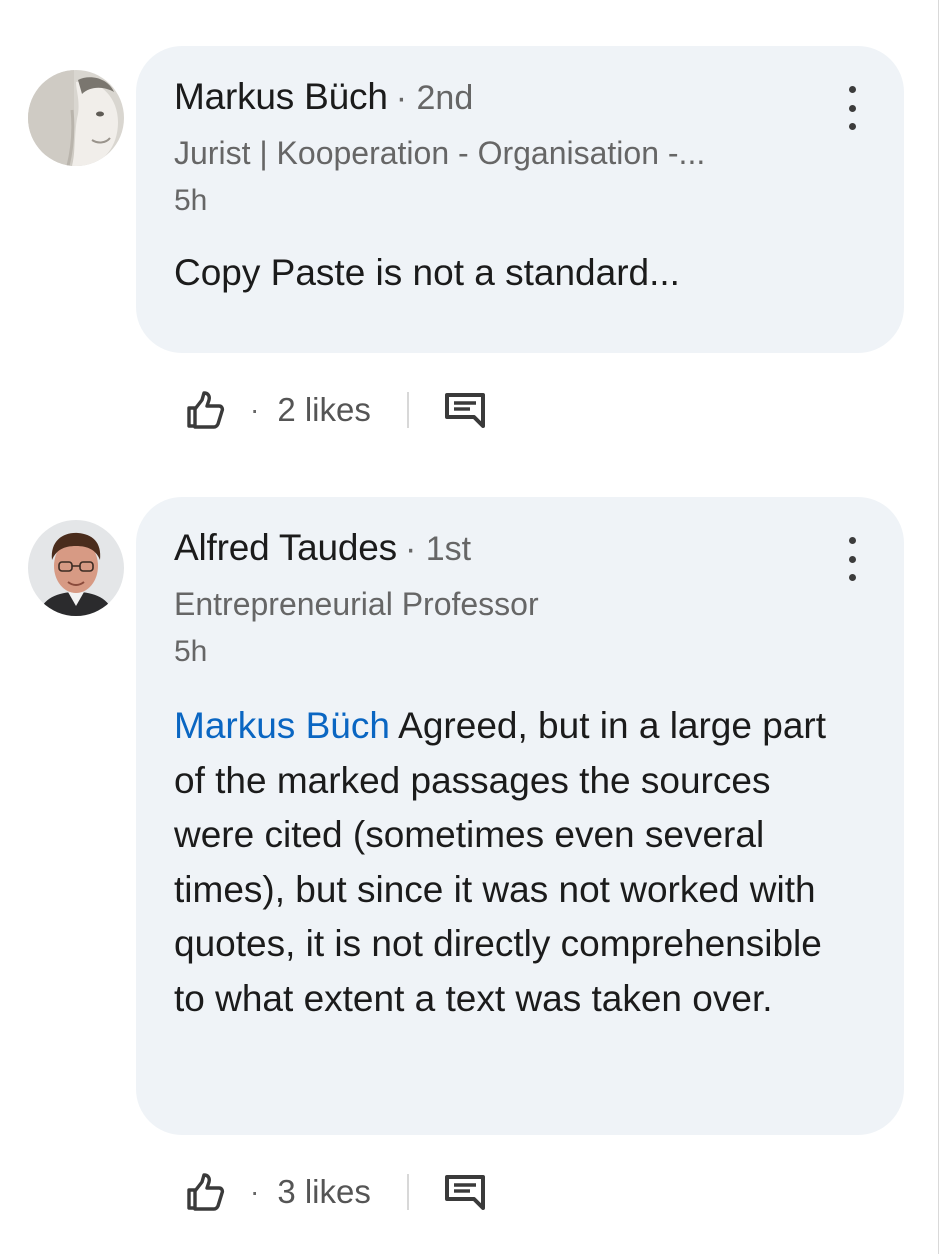  What do you see at coordinates (282, 725) in the screenshot?
I see `mention-link: Markus Büch` at bounding box center [282, 725].